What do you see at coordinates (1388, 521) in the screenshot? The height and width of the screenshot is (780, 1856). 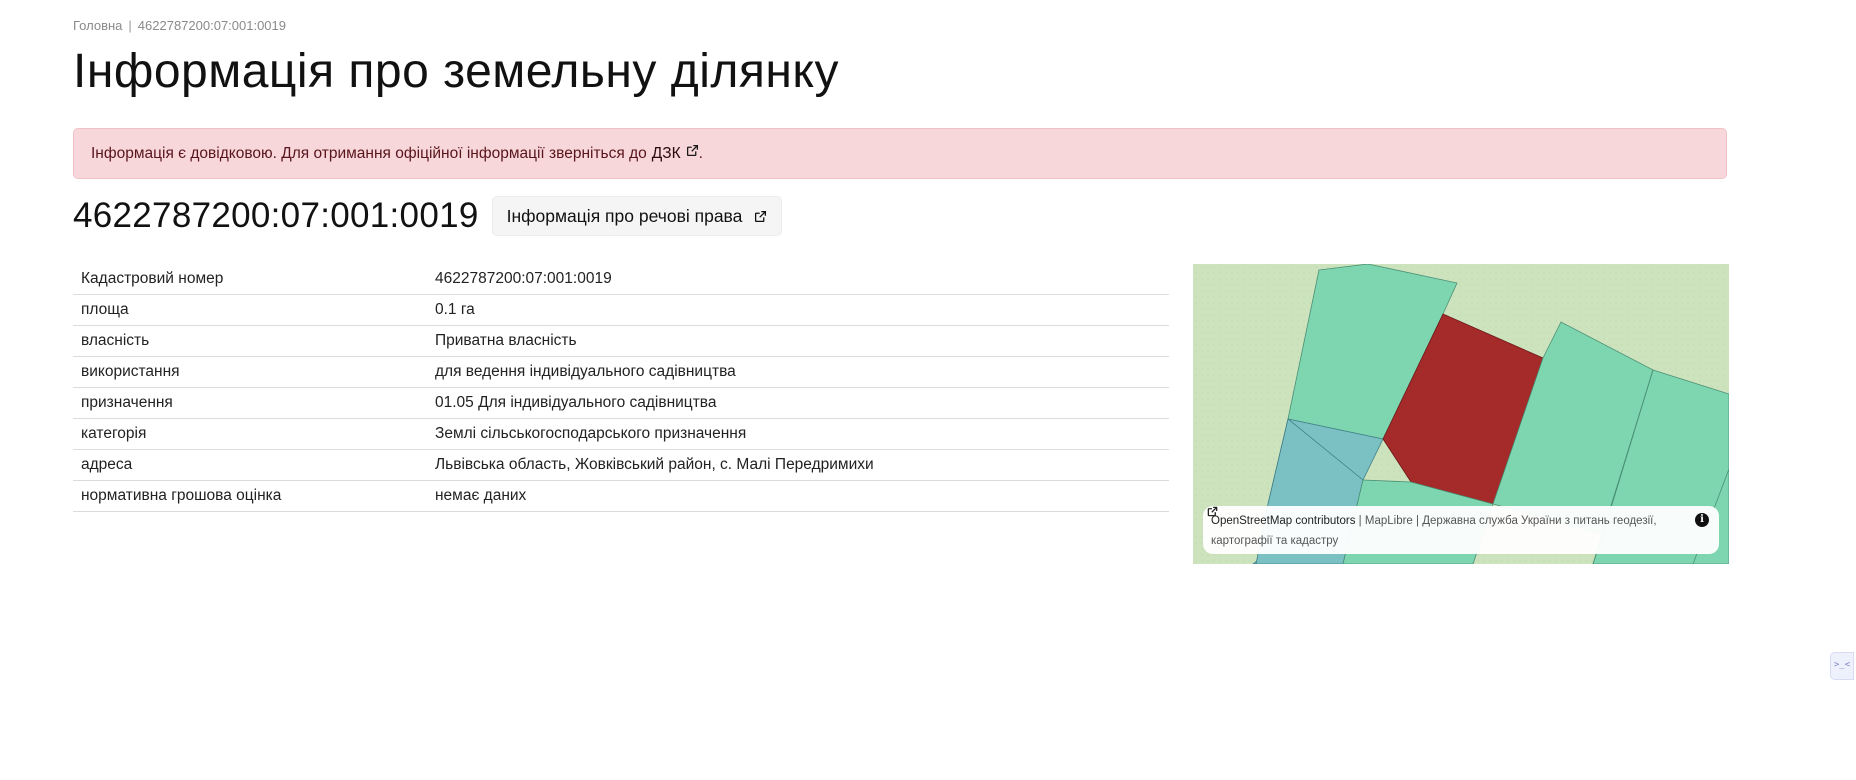 I see `maplibre-link-label: MapLibre` at bounding box center [1388, 521].